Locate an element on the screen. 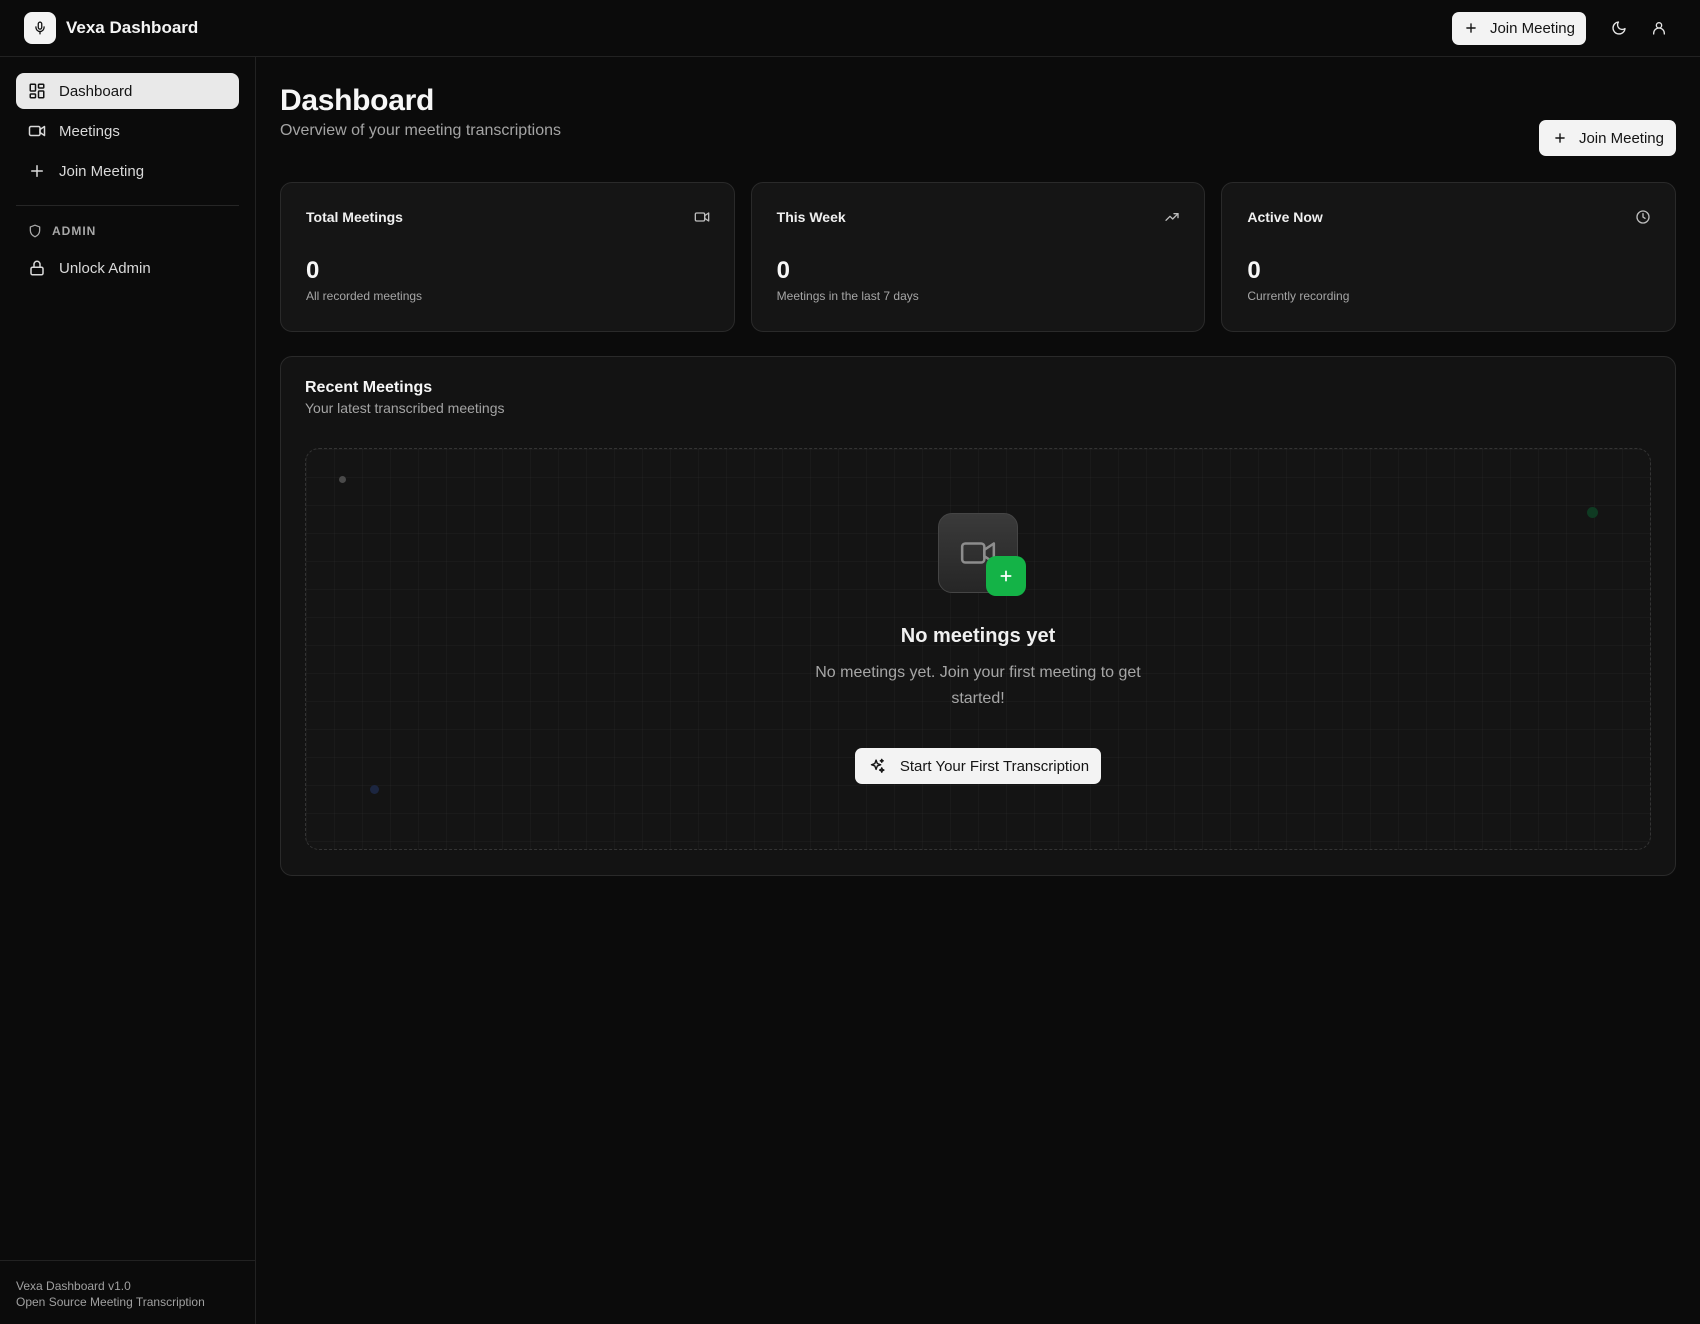  lock-icon is located at coordinates (37, 268).